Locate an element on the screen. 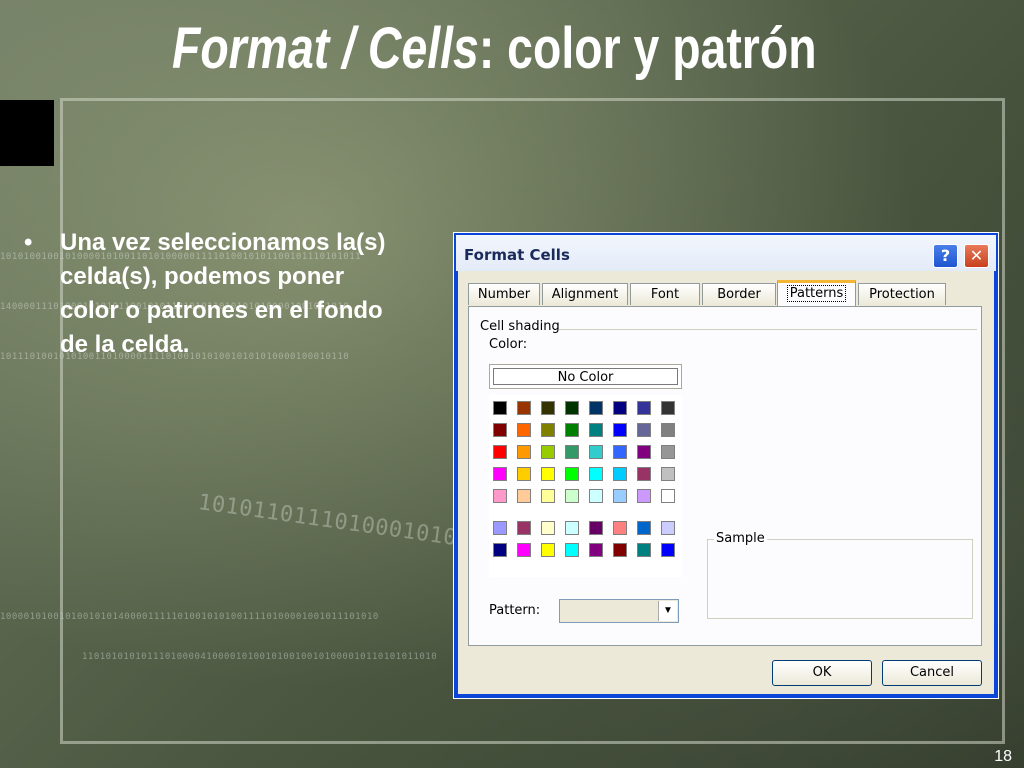 The width and height of the screenshot is (1024, 768). tab-patterns: Patterns is located at coordinates (816, 293).